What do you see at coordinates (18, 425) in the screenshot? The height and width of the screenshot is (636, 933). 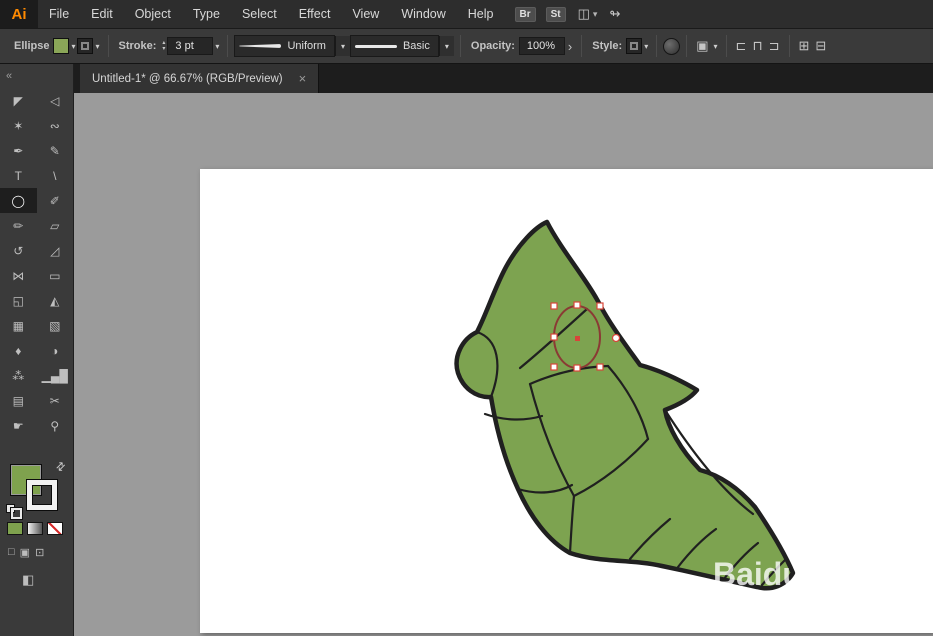 I see `hand-tool: ☛` at bounding box center [18, 425].